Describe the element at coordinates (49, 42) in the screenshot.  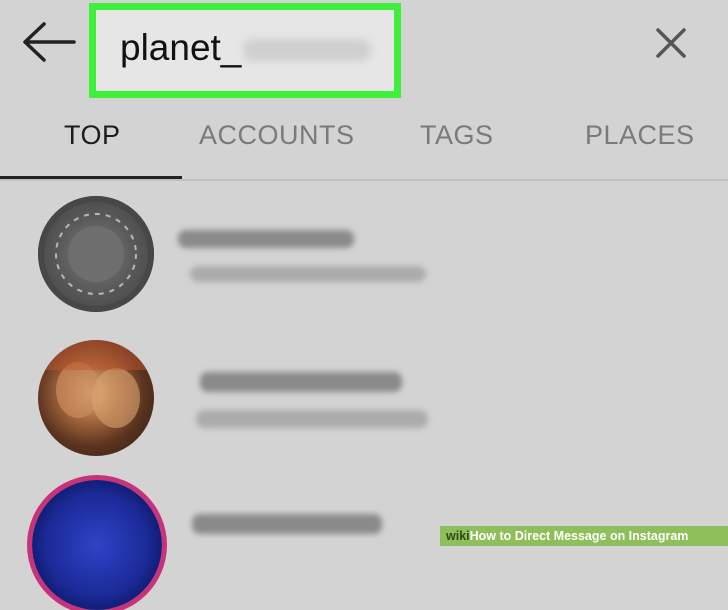
I see `arrow-left-icon` at that location.